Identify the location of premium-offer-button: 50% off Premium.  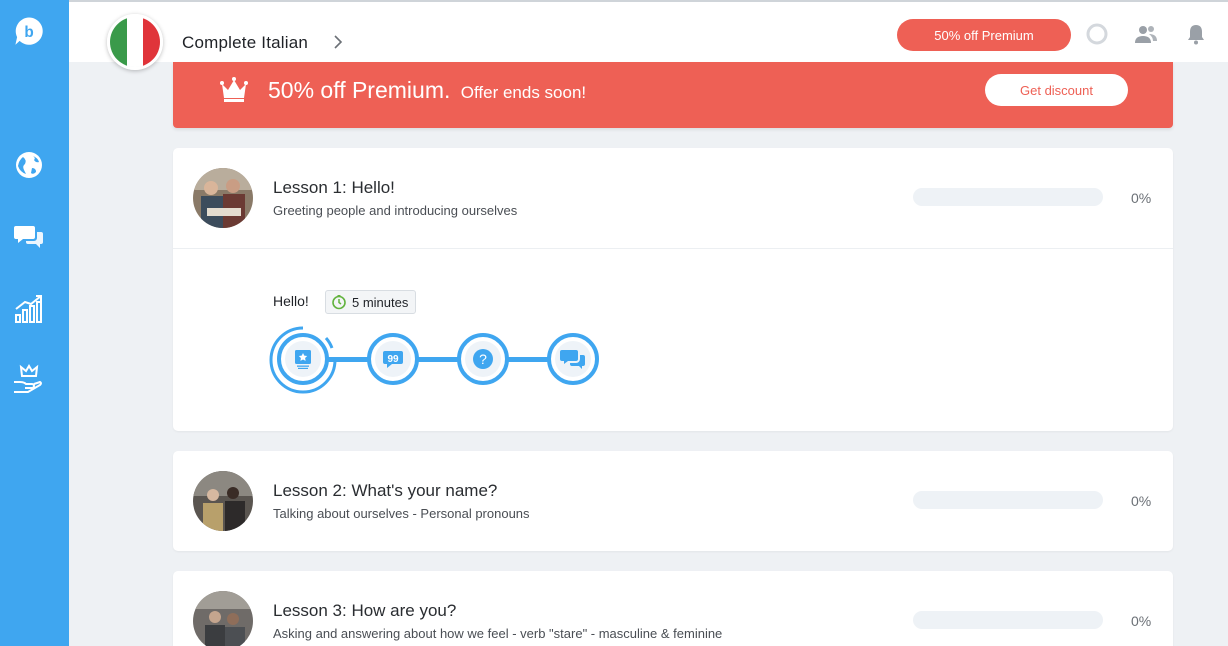
(984, 35).